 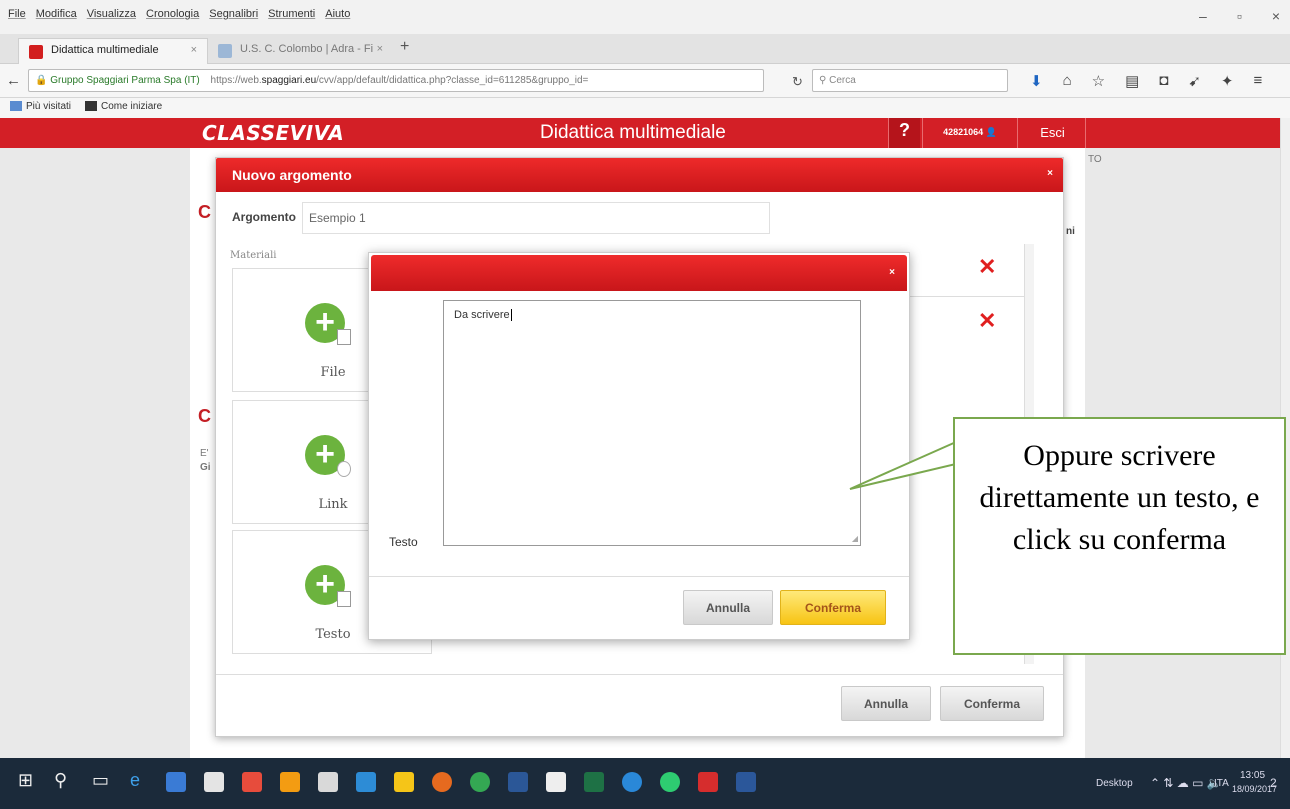 What do you see at coordinates (1070, 231) in the screenshot?
I see `background-text: ni` at bounding box center [1070, 231].